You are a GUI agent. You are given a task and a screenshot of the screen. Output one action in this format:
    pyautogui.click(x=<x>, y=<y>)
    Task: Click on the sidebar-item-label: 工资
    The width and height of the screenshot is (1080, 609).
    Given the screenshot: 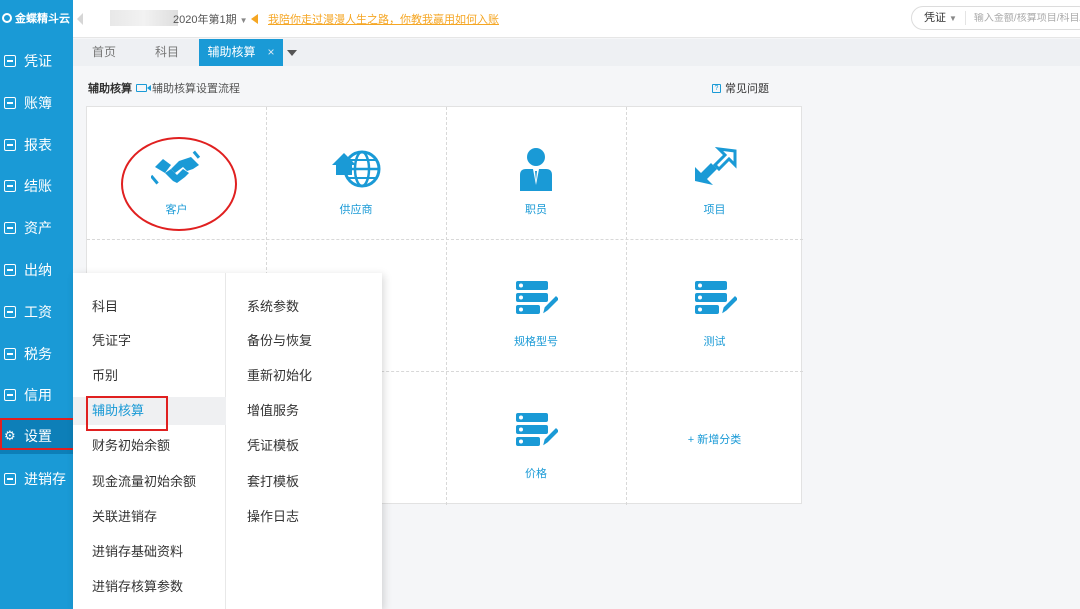 What is the action you would take?
    pyautogui.click(x=38, y=312)
    